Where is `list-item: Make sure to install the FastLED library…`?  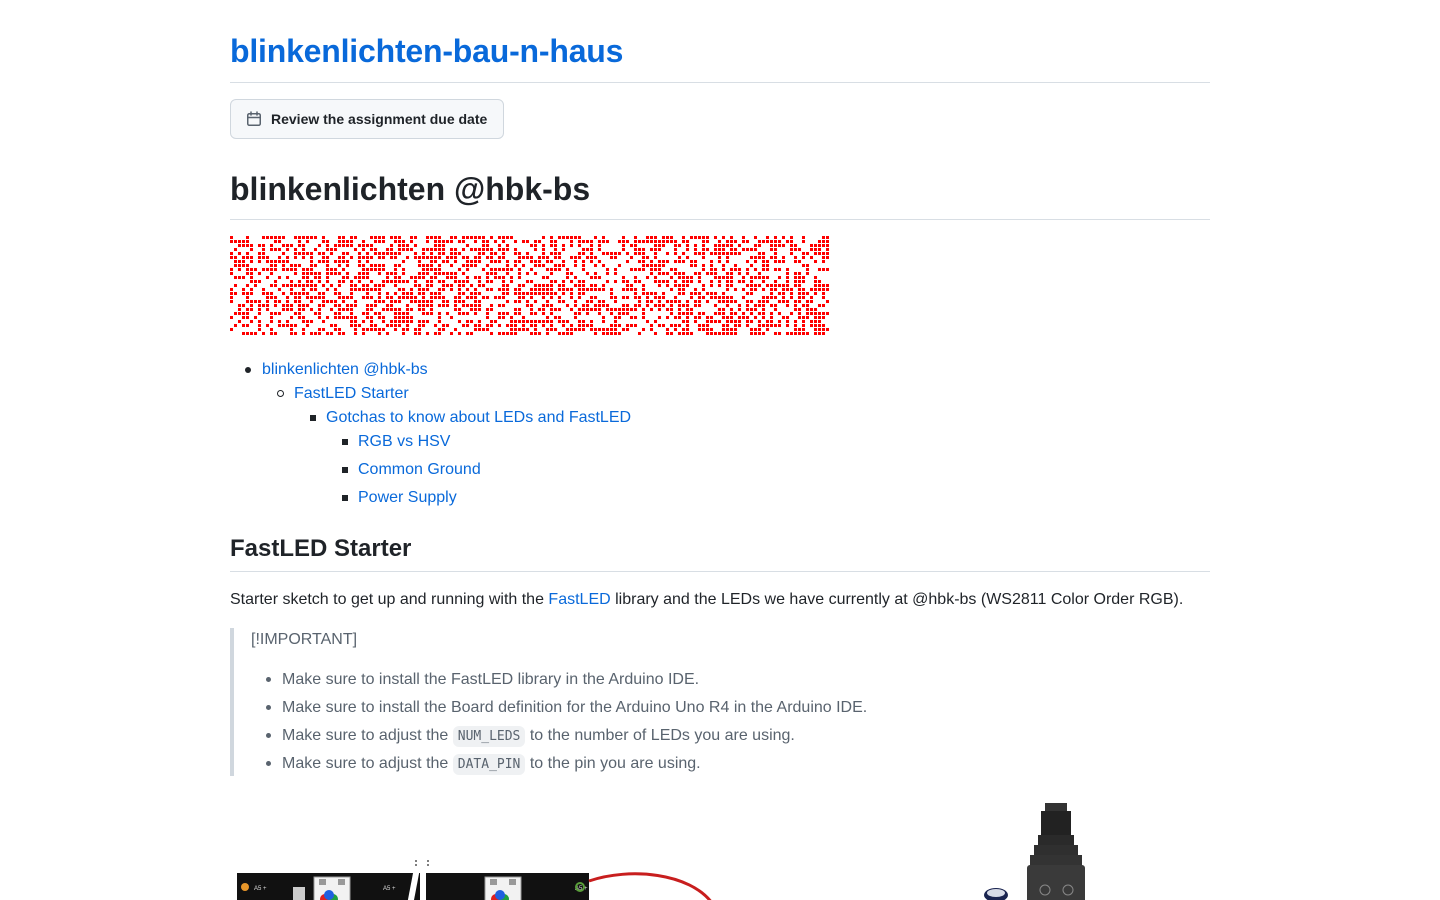 list-item: Make sure to install the FastLED library… is located at coordinates (483, 680).